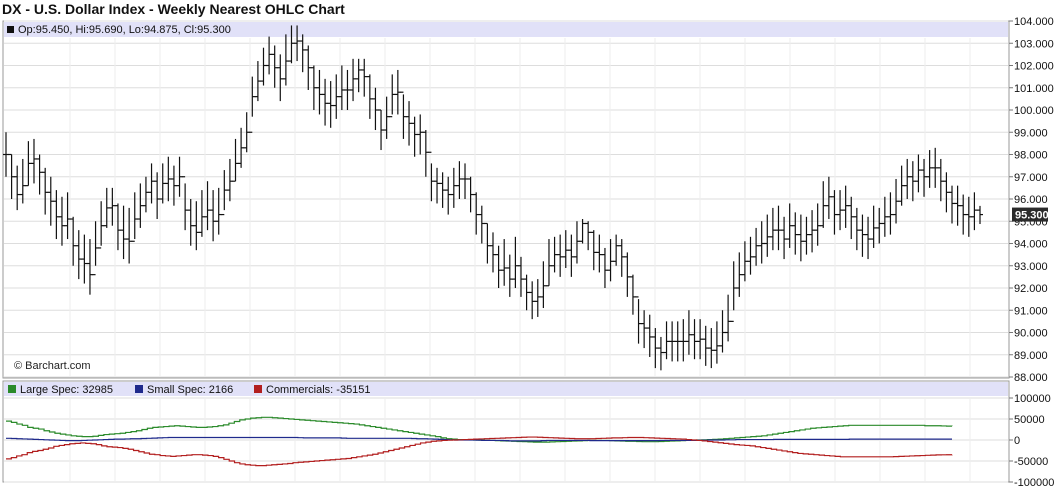 This screenshot has height=486, width=1059. I want to click on price-tick-label: 101.000, so click(1034, 89).